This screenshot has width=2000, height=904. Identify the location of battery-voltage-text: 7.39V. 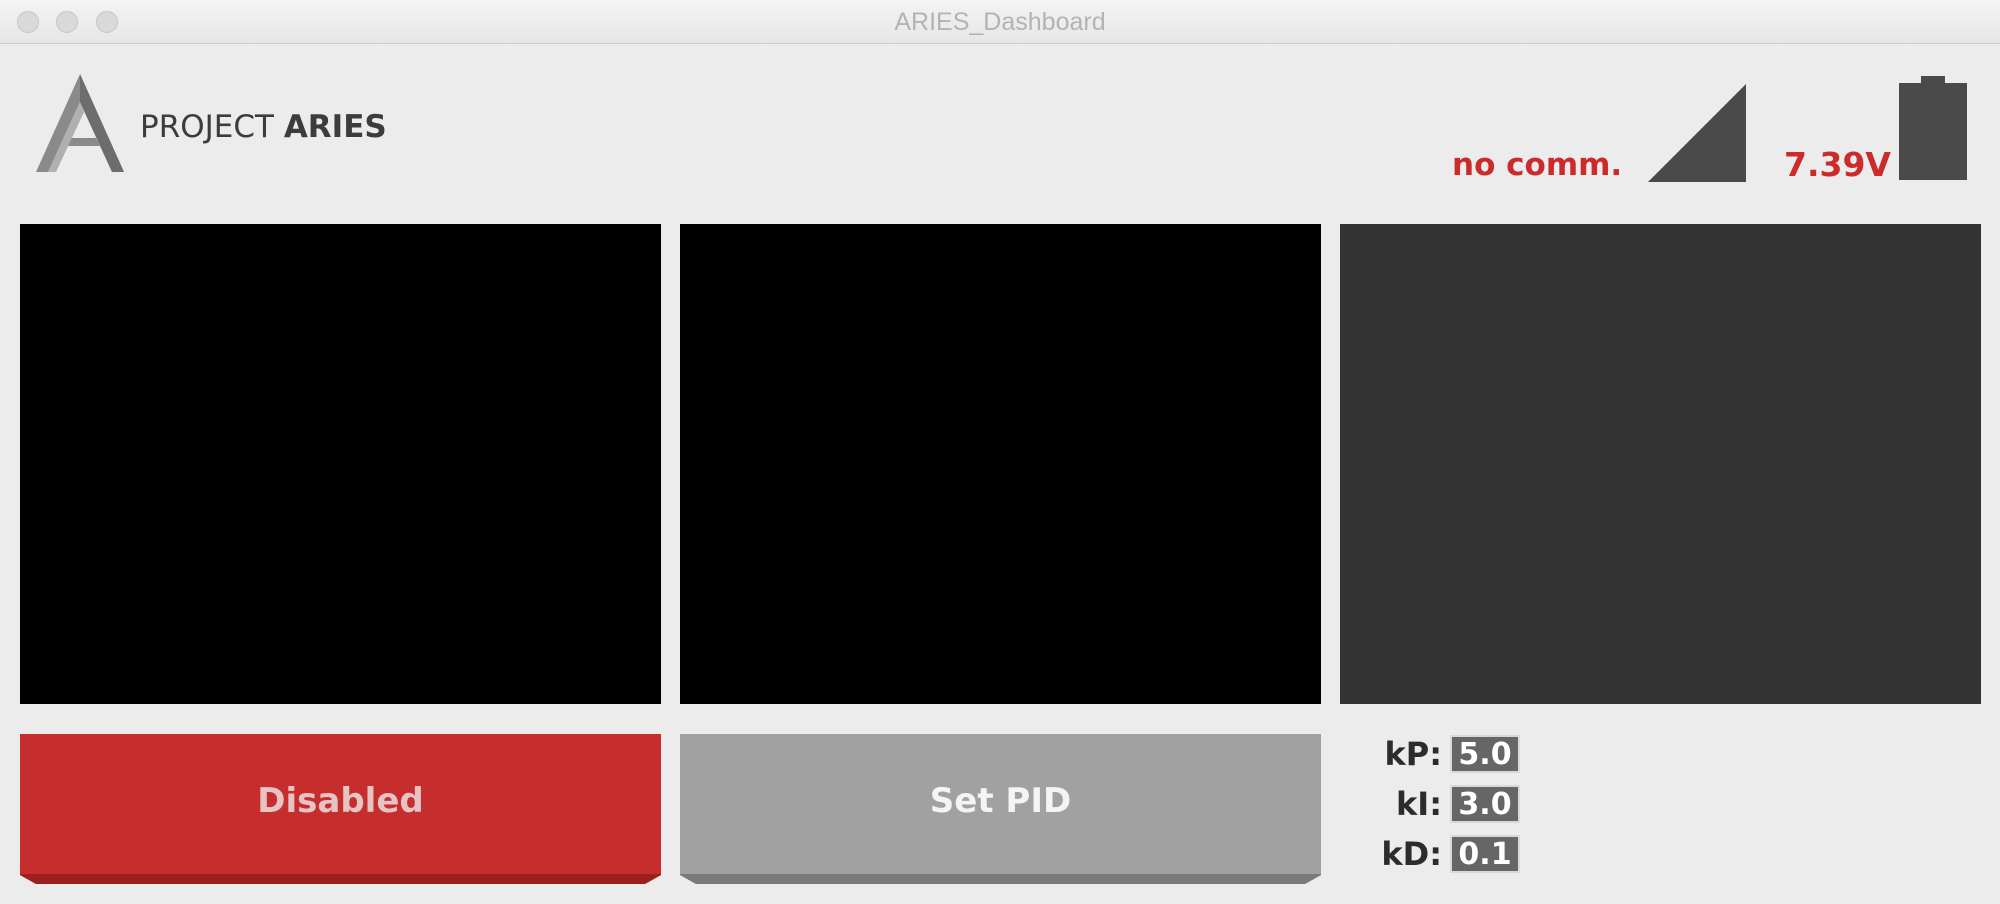
(1837, 164).